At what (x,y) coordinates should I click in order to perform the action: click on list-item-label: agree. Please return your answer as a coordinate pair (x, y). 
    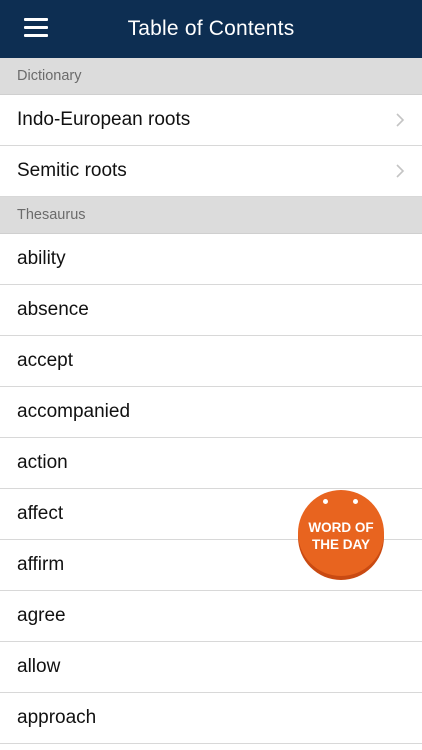
    Looking at the image, I should click on (41, 615).